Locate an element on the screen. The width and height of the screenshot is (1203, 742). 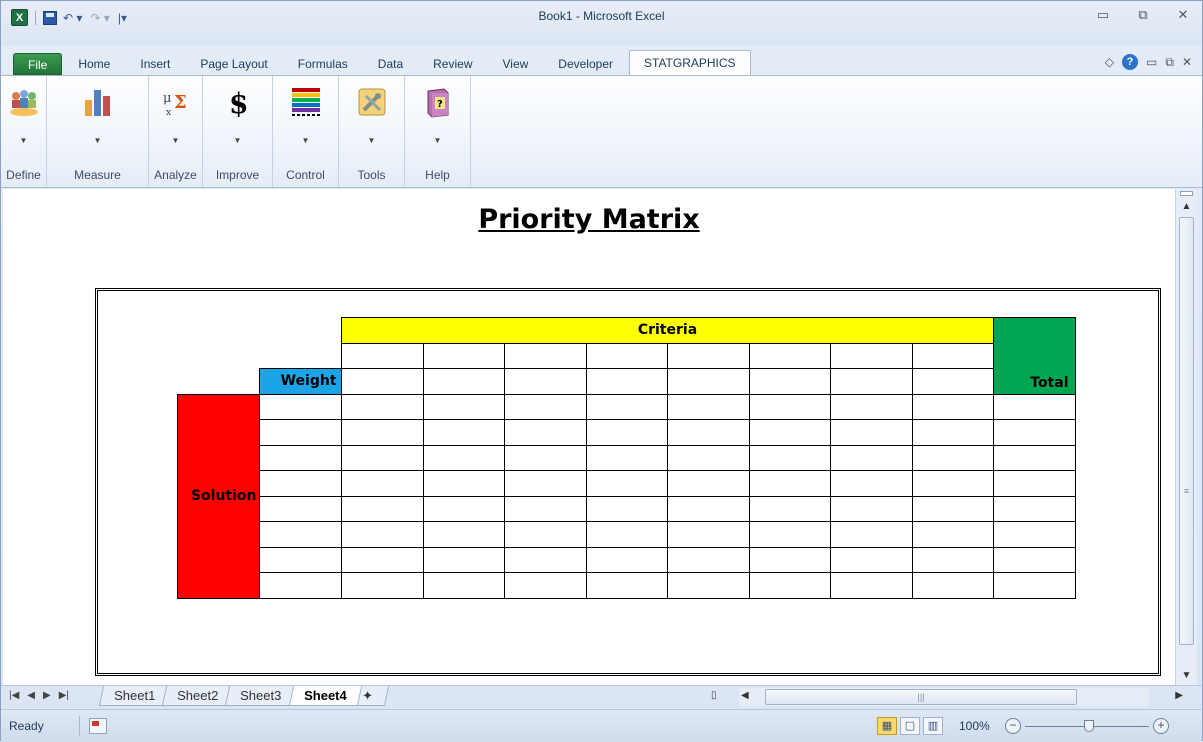
group-improve: $ ▼ Improve is located at coordinates (238, 131).